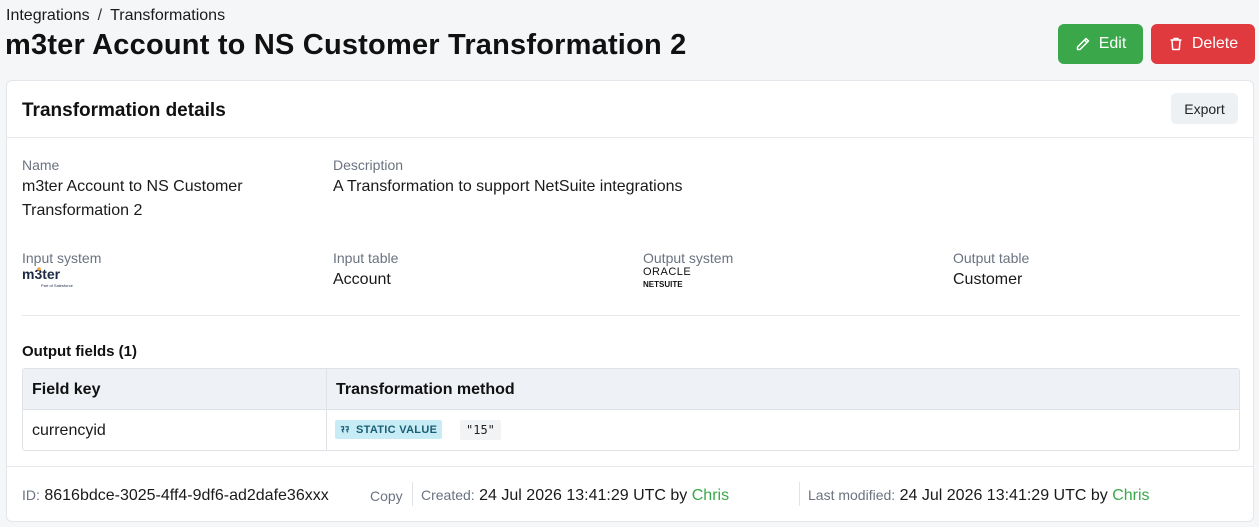  I want to click on created-value: 24 Jul 2026 13:41:29 UTC by, so click(583, 495).